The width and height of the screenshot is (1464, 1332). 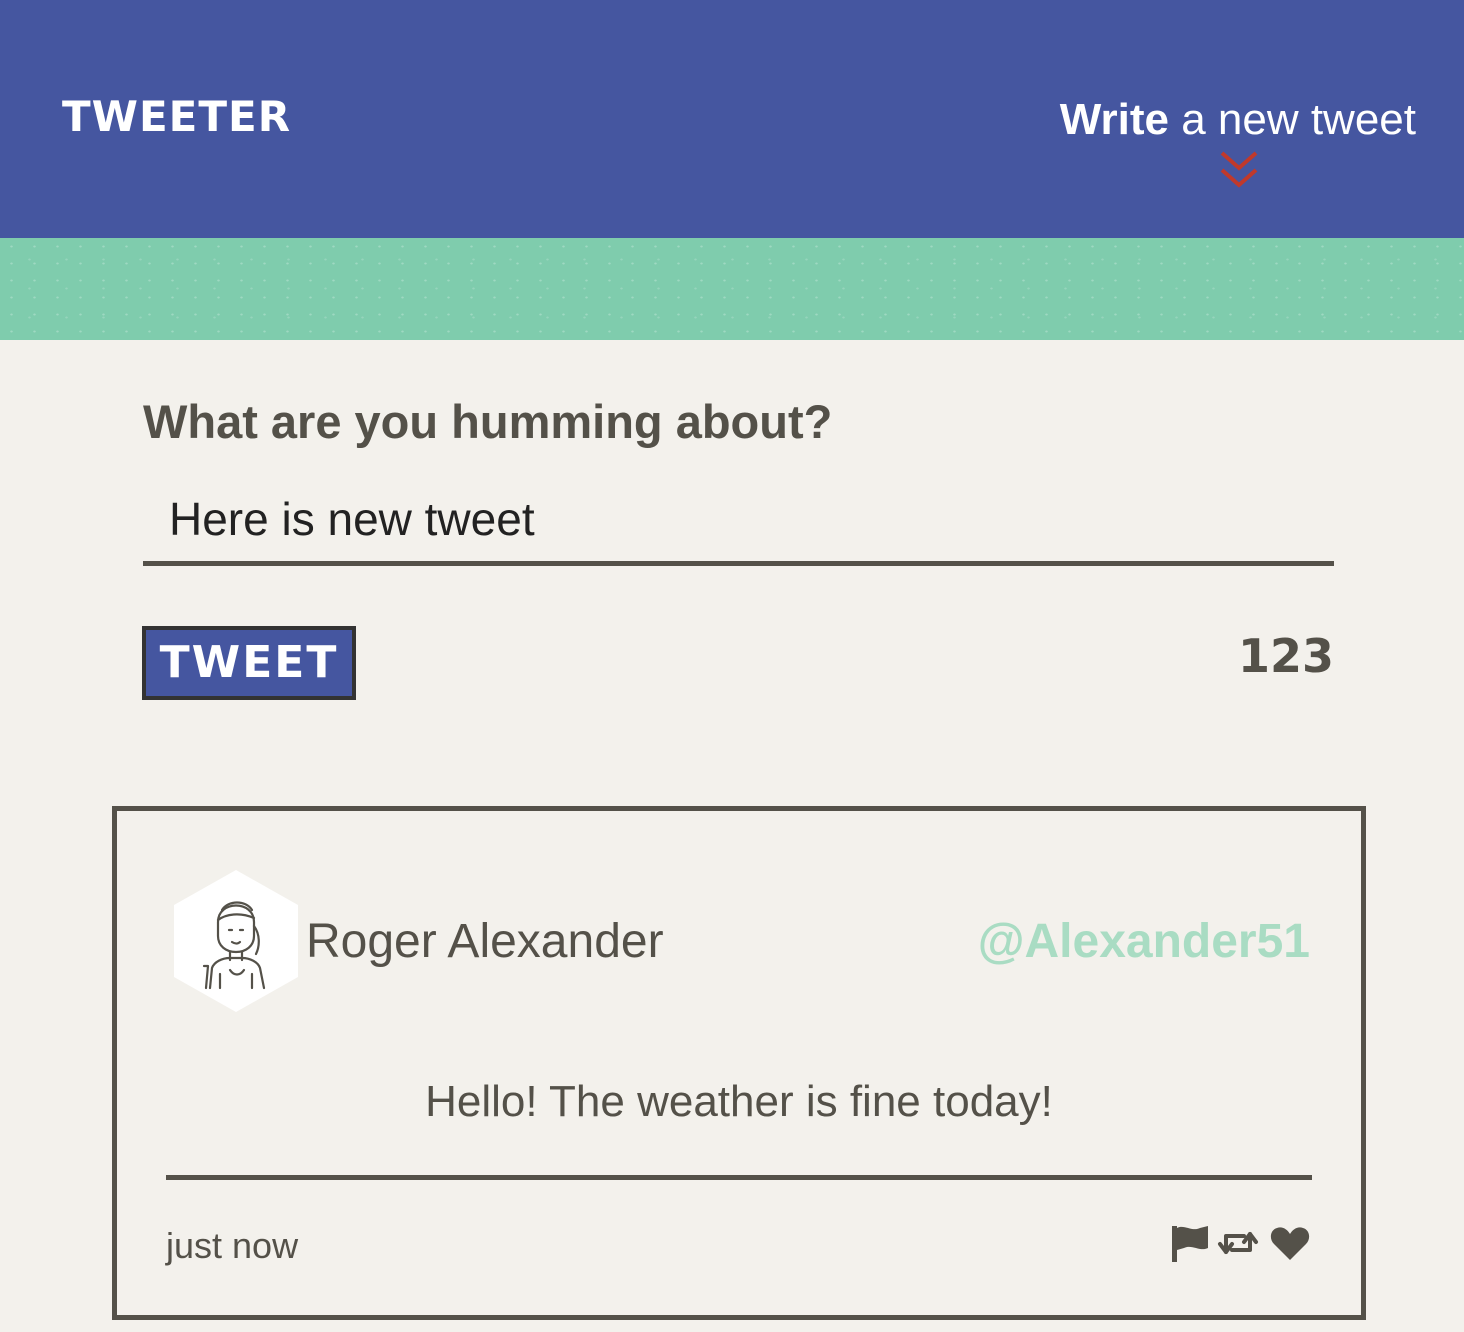 I want to click on tweet-actions, so click(x=1240, y=1244).